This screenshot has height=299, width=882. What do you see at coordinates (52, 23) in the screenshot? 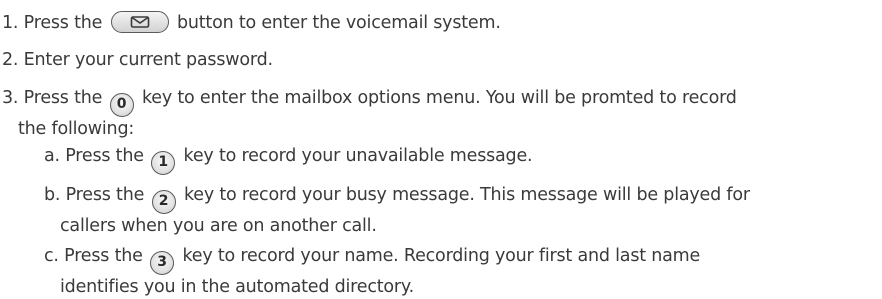
I see `step-1-lead: 1. Press the` at bounding box center [52, 23].